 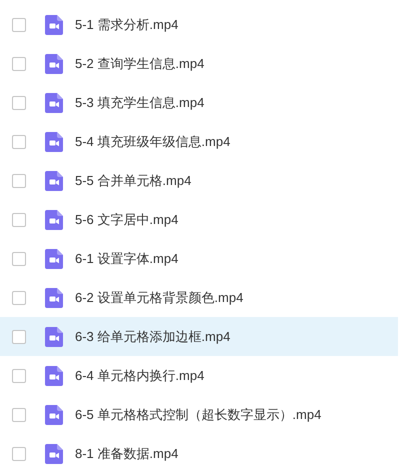 I want to click on file-name: 6-5 单元格格式控制（超长数字显示）.mp4, so click(x=198, y=415).